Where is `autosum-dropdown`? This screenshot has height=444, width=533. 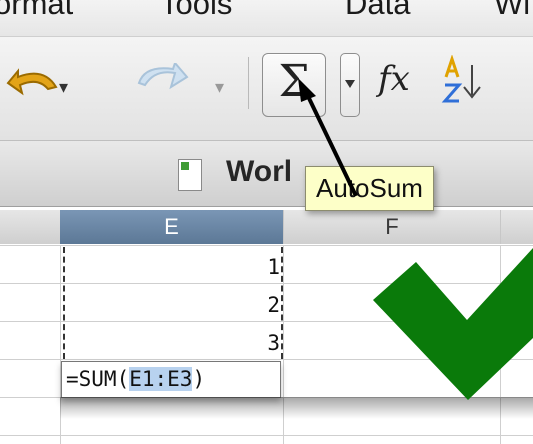
autosum-dropdown is located at coordinates (350, 85).